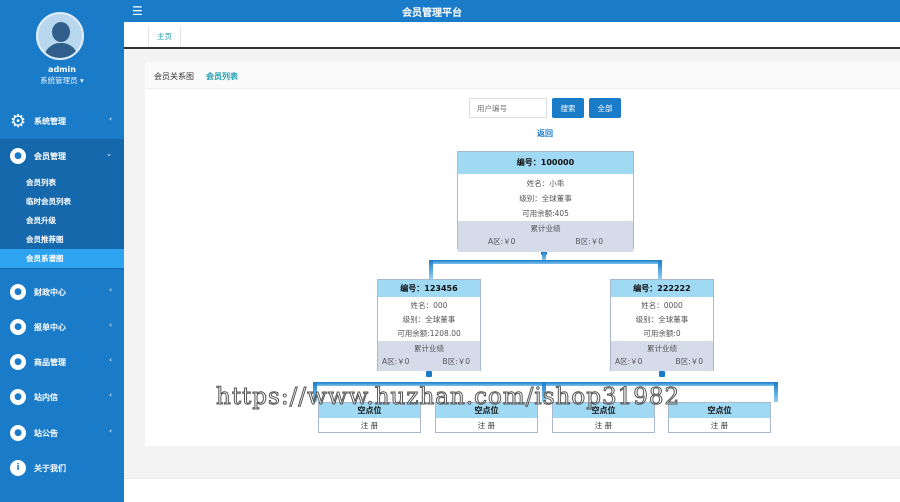 This screenshot has height=502, width=900. Describe the element at coordinates (432, 13) in the screenshot. I see `app-title: 会员管理平台` at that location.